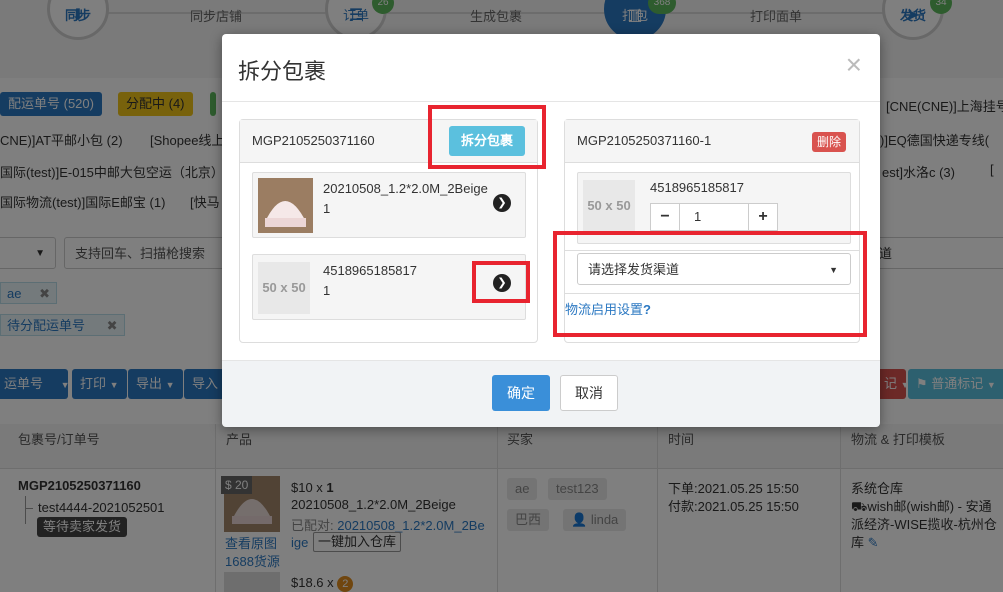 The image size is (1003, 592). What do you see at coordinates (551, 393) in the screenshot?
I see `modal-footer: 确定 取消` at bounding box center [551, 393].